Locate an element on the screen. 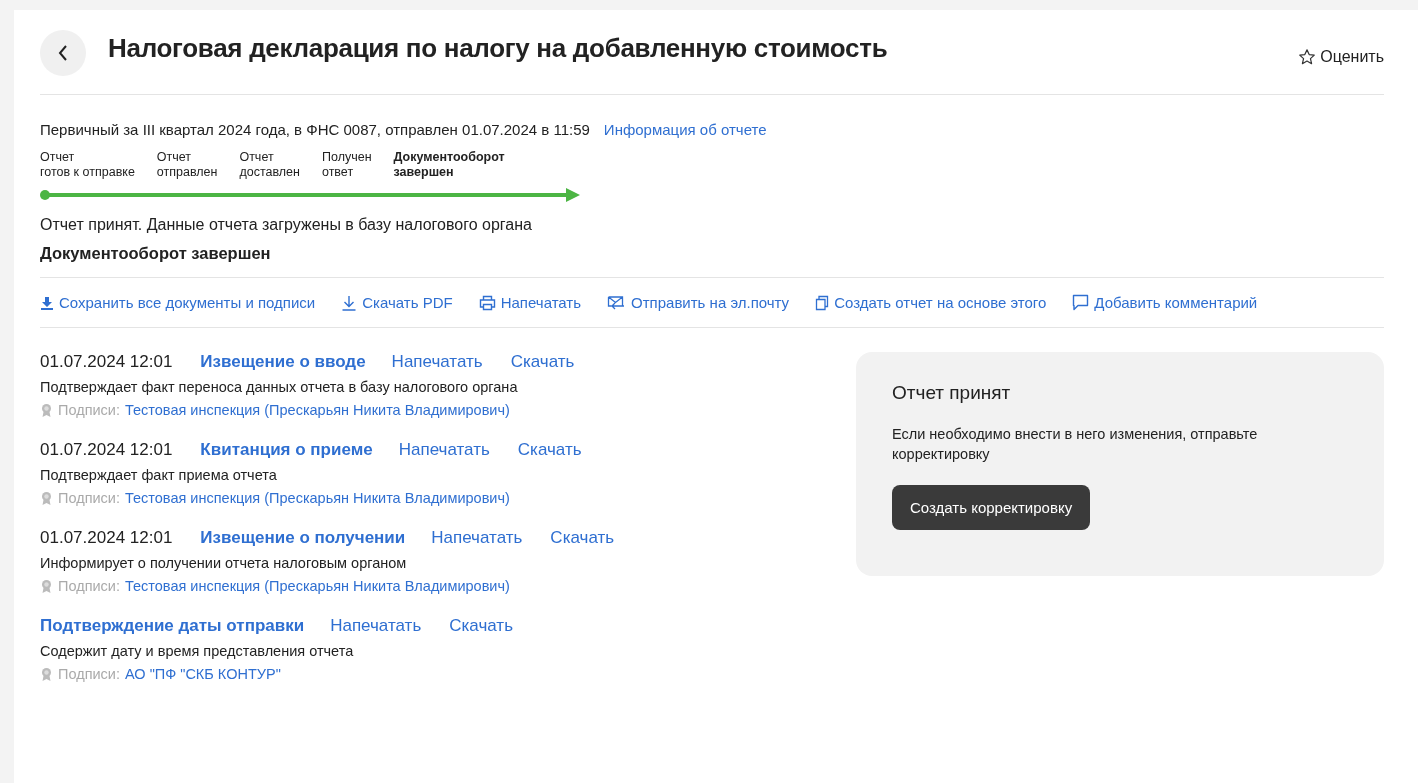  progress-step: Отчет доставлен is located at coordinates (269, 165).